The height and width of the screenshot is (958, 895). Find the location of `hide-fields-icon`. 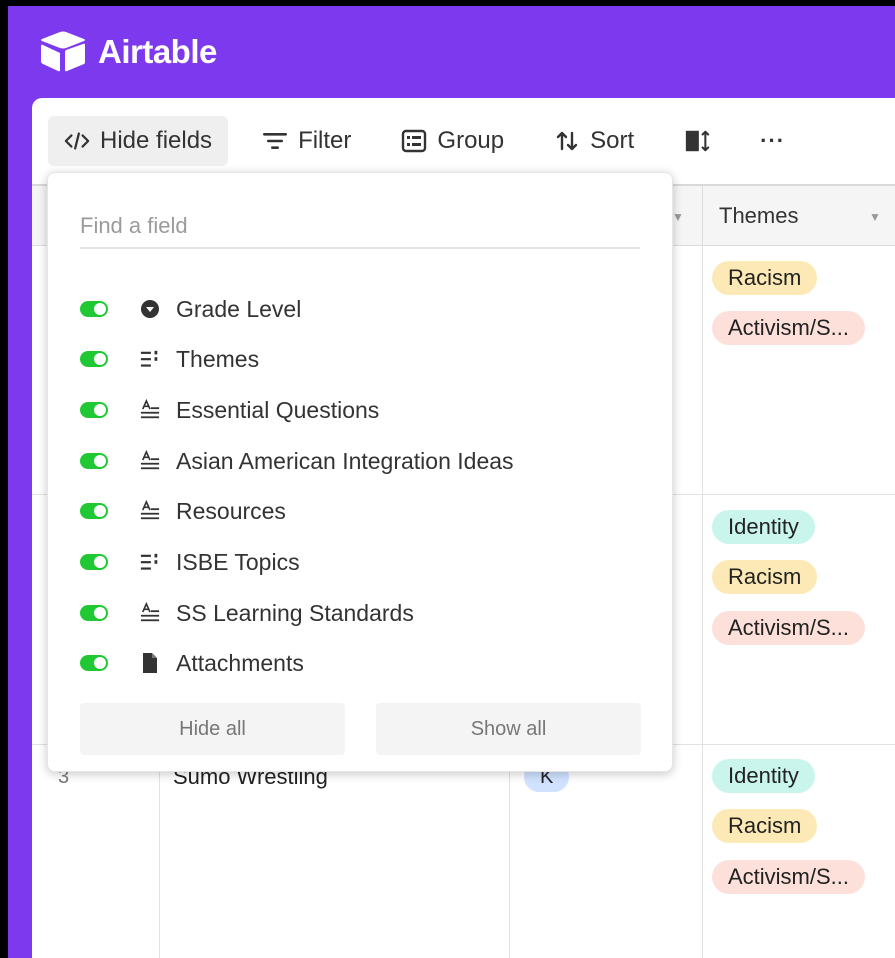

hide-fields-icon is located at coordinates (77, 141).